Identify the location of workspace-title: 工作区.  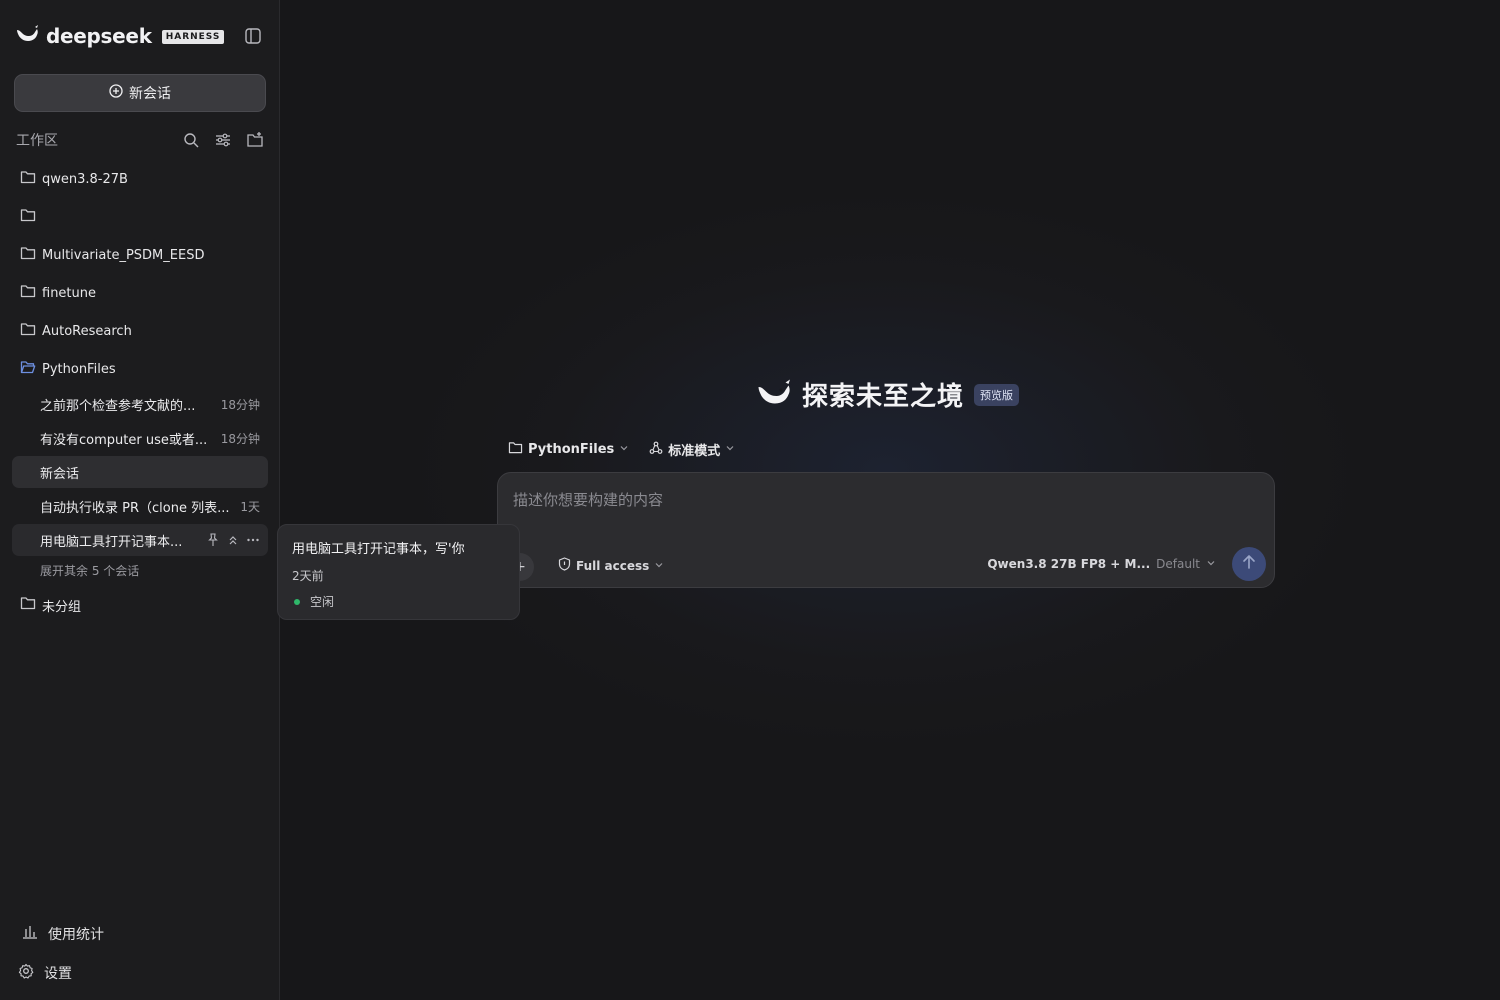
(37, 141).